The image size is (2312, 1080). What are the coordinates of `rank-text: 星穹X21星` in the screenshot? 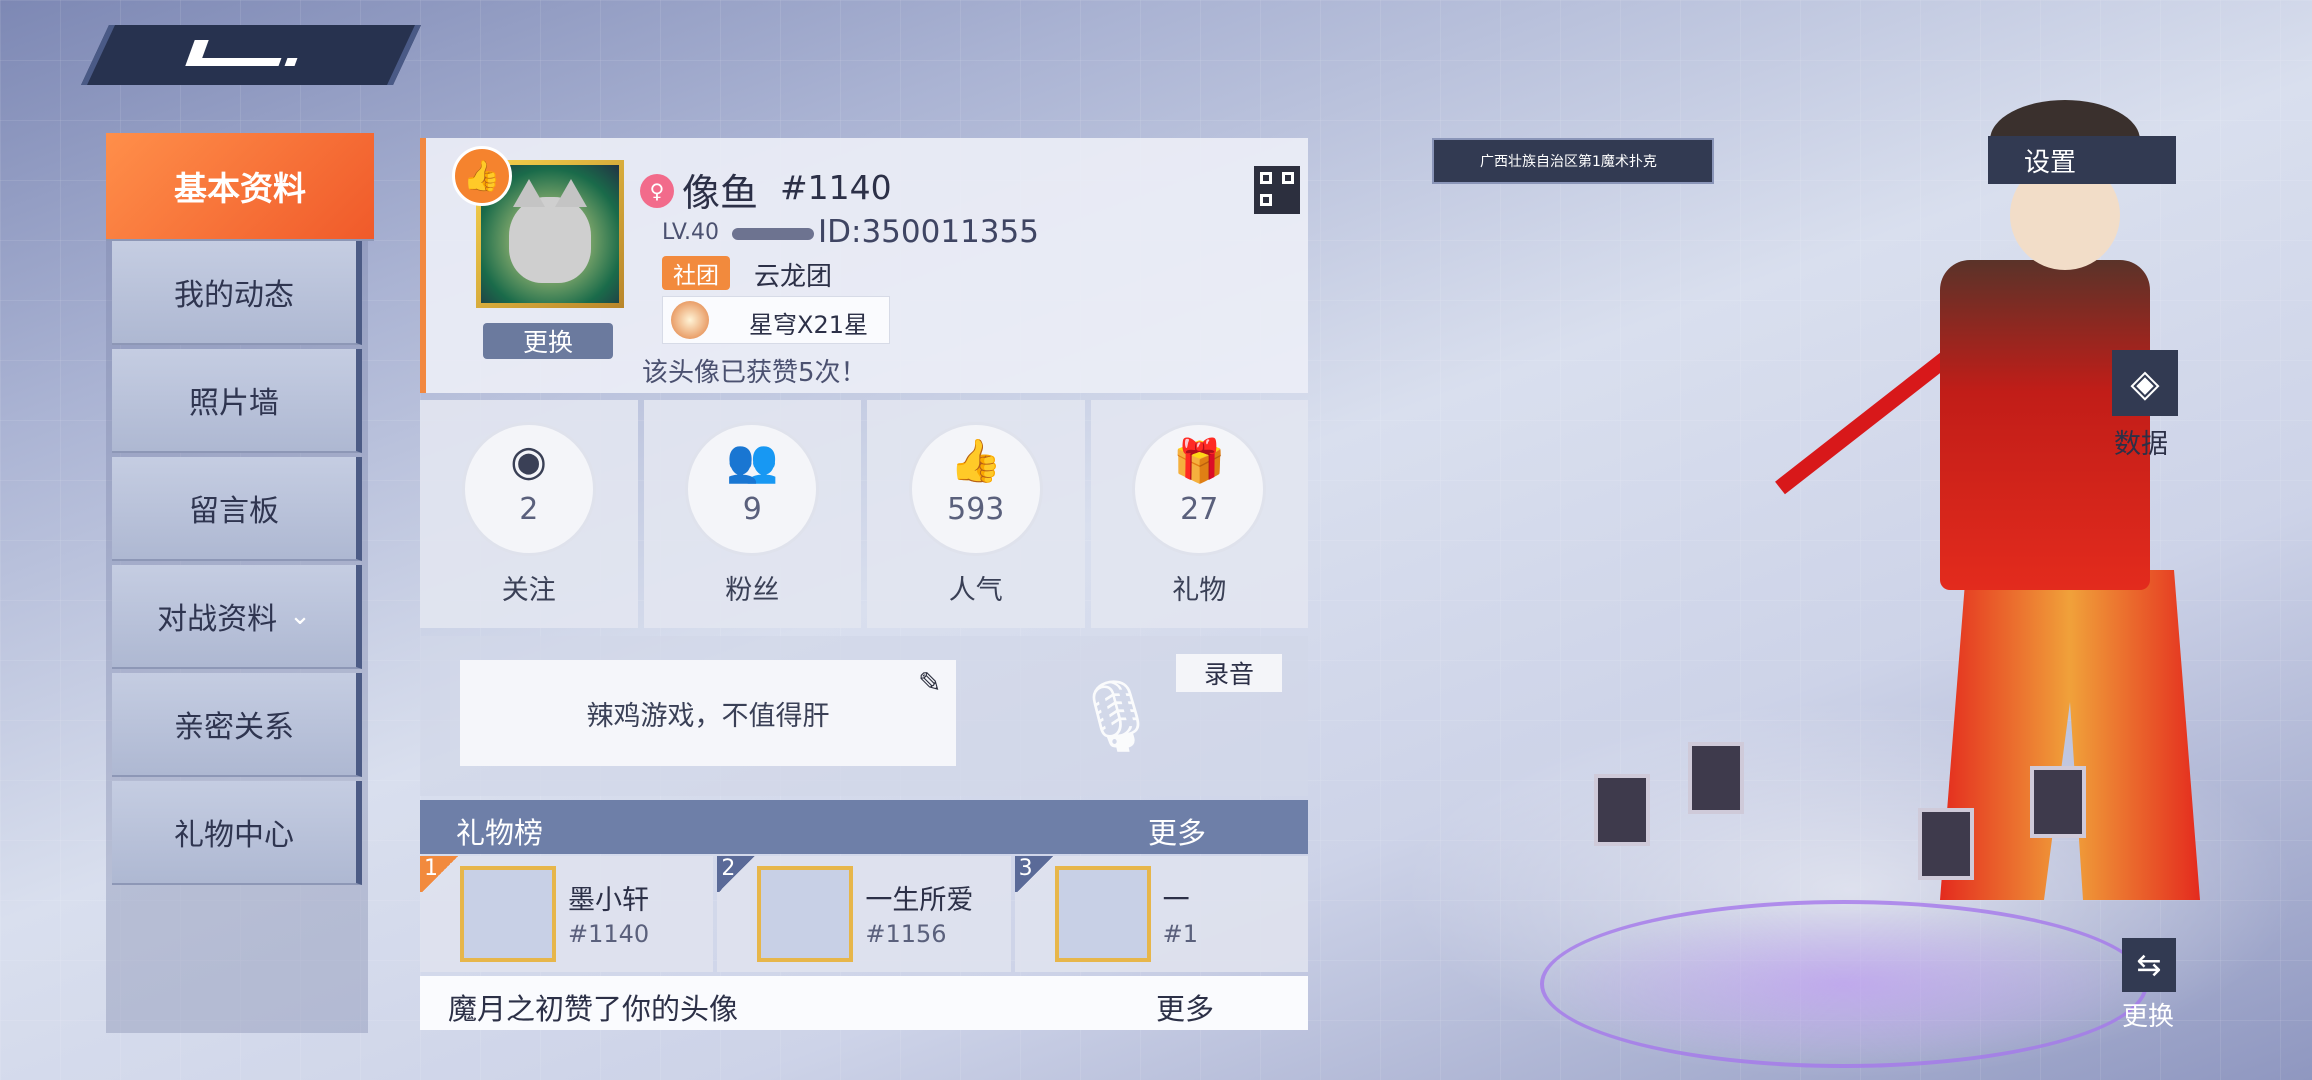 It's located at (808, 325).